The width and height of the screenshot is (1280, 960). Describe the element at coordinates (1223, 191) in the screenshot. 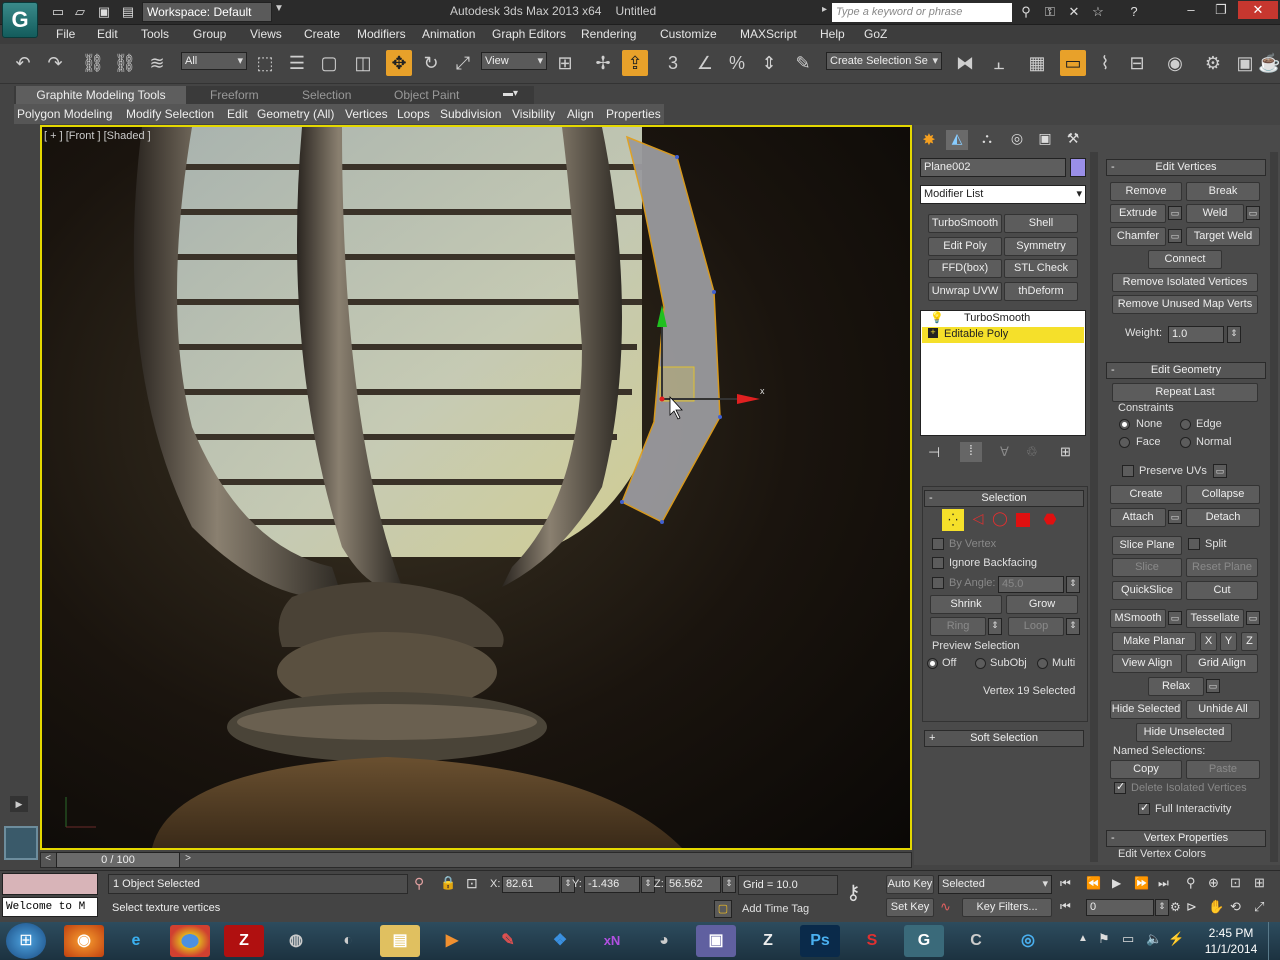

I see `break-button: Break` at that location.